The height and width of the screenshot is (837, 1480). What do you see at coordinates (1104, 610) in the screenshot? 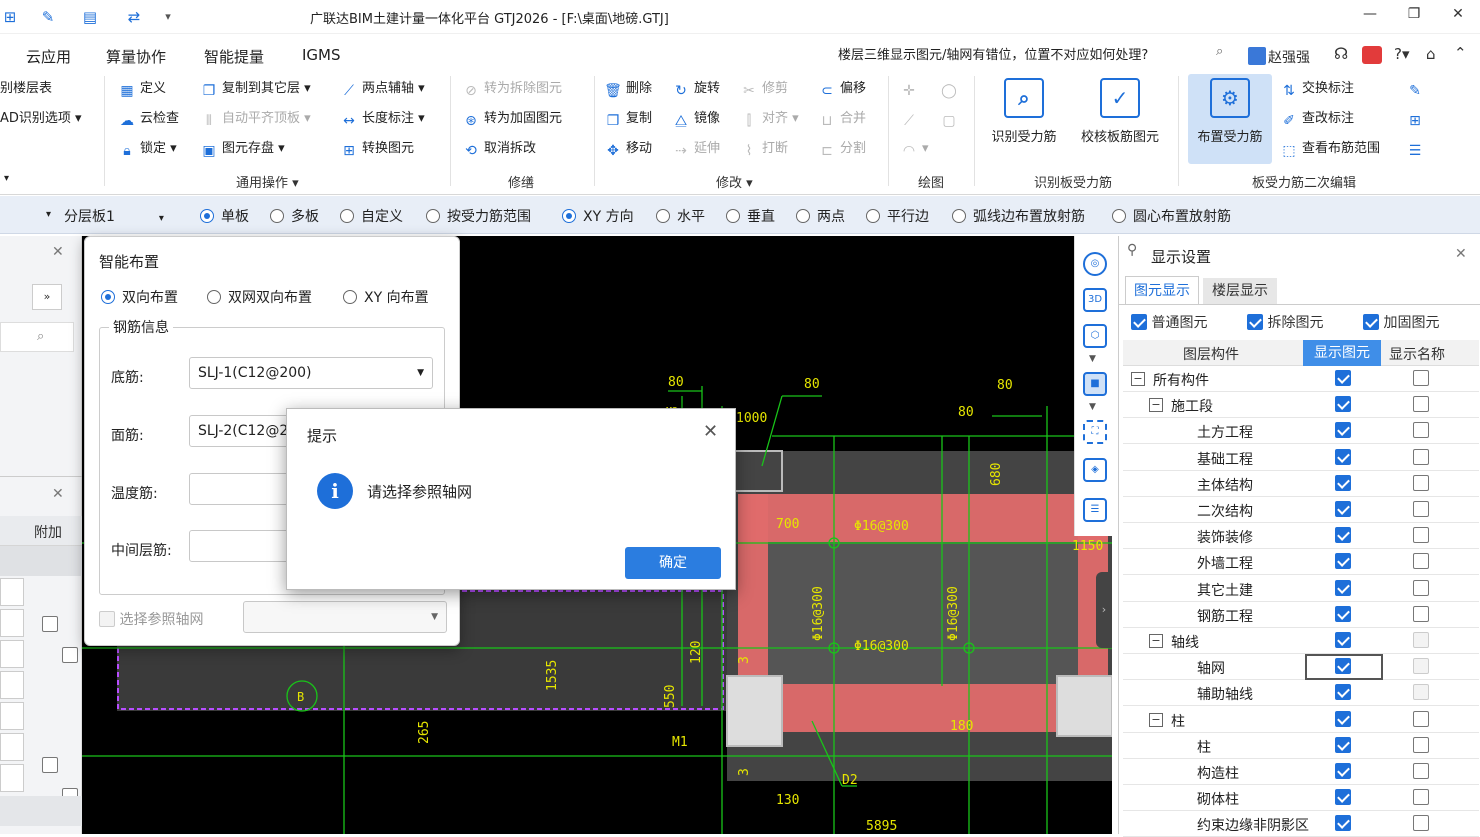
I see `expand-panel-handle: ›` at bounding box center [1104, 610].